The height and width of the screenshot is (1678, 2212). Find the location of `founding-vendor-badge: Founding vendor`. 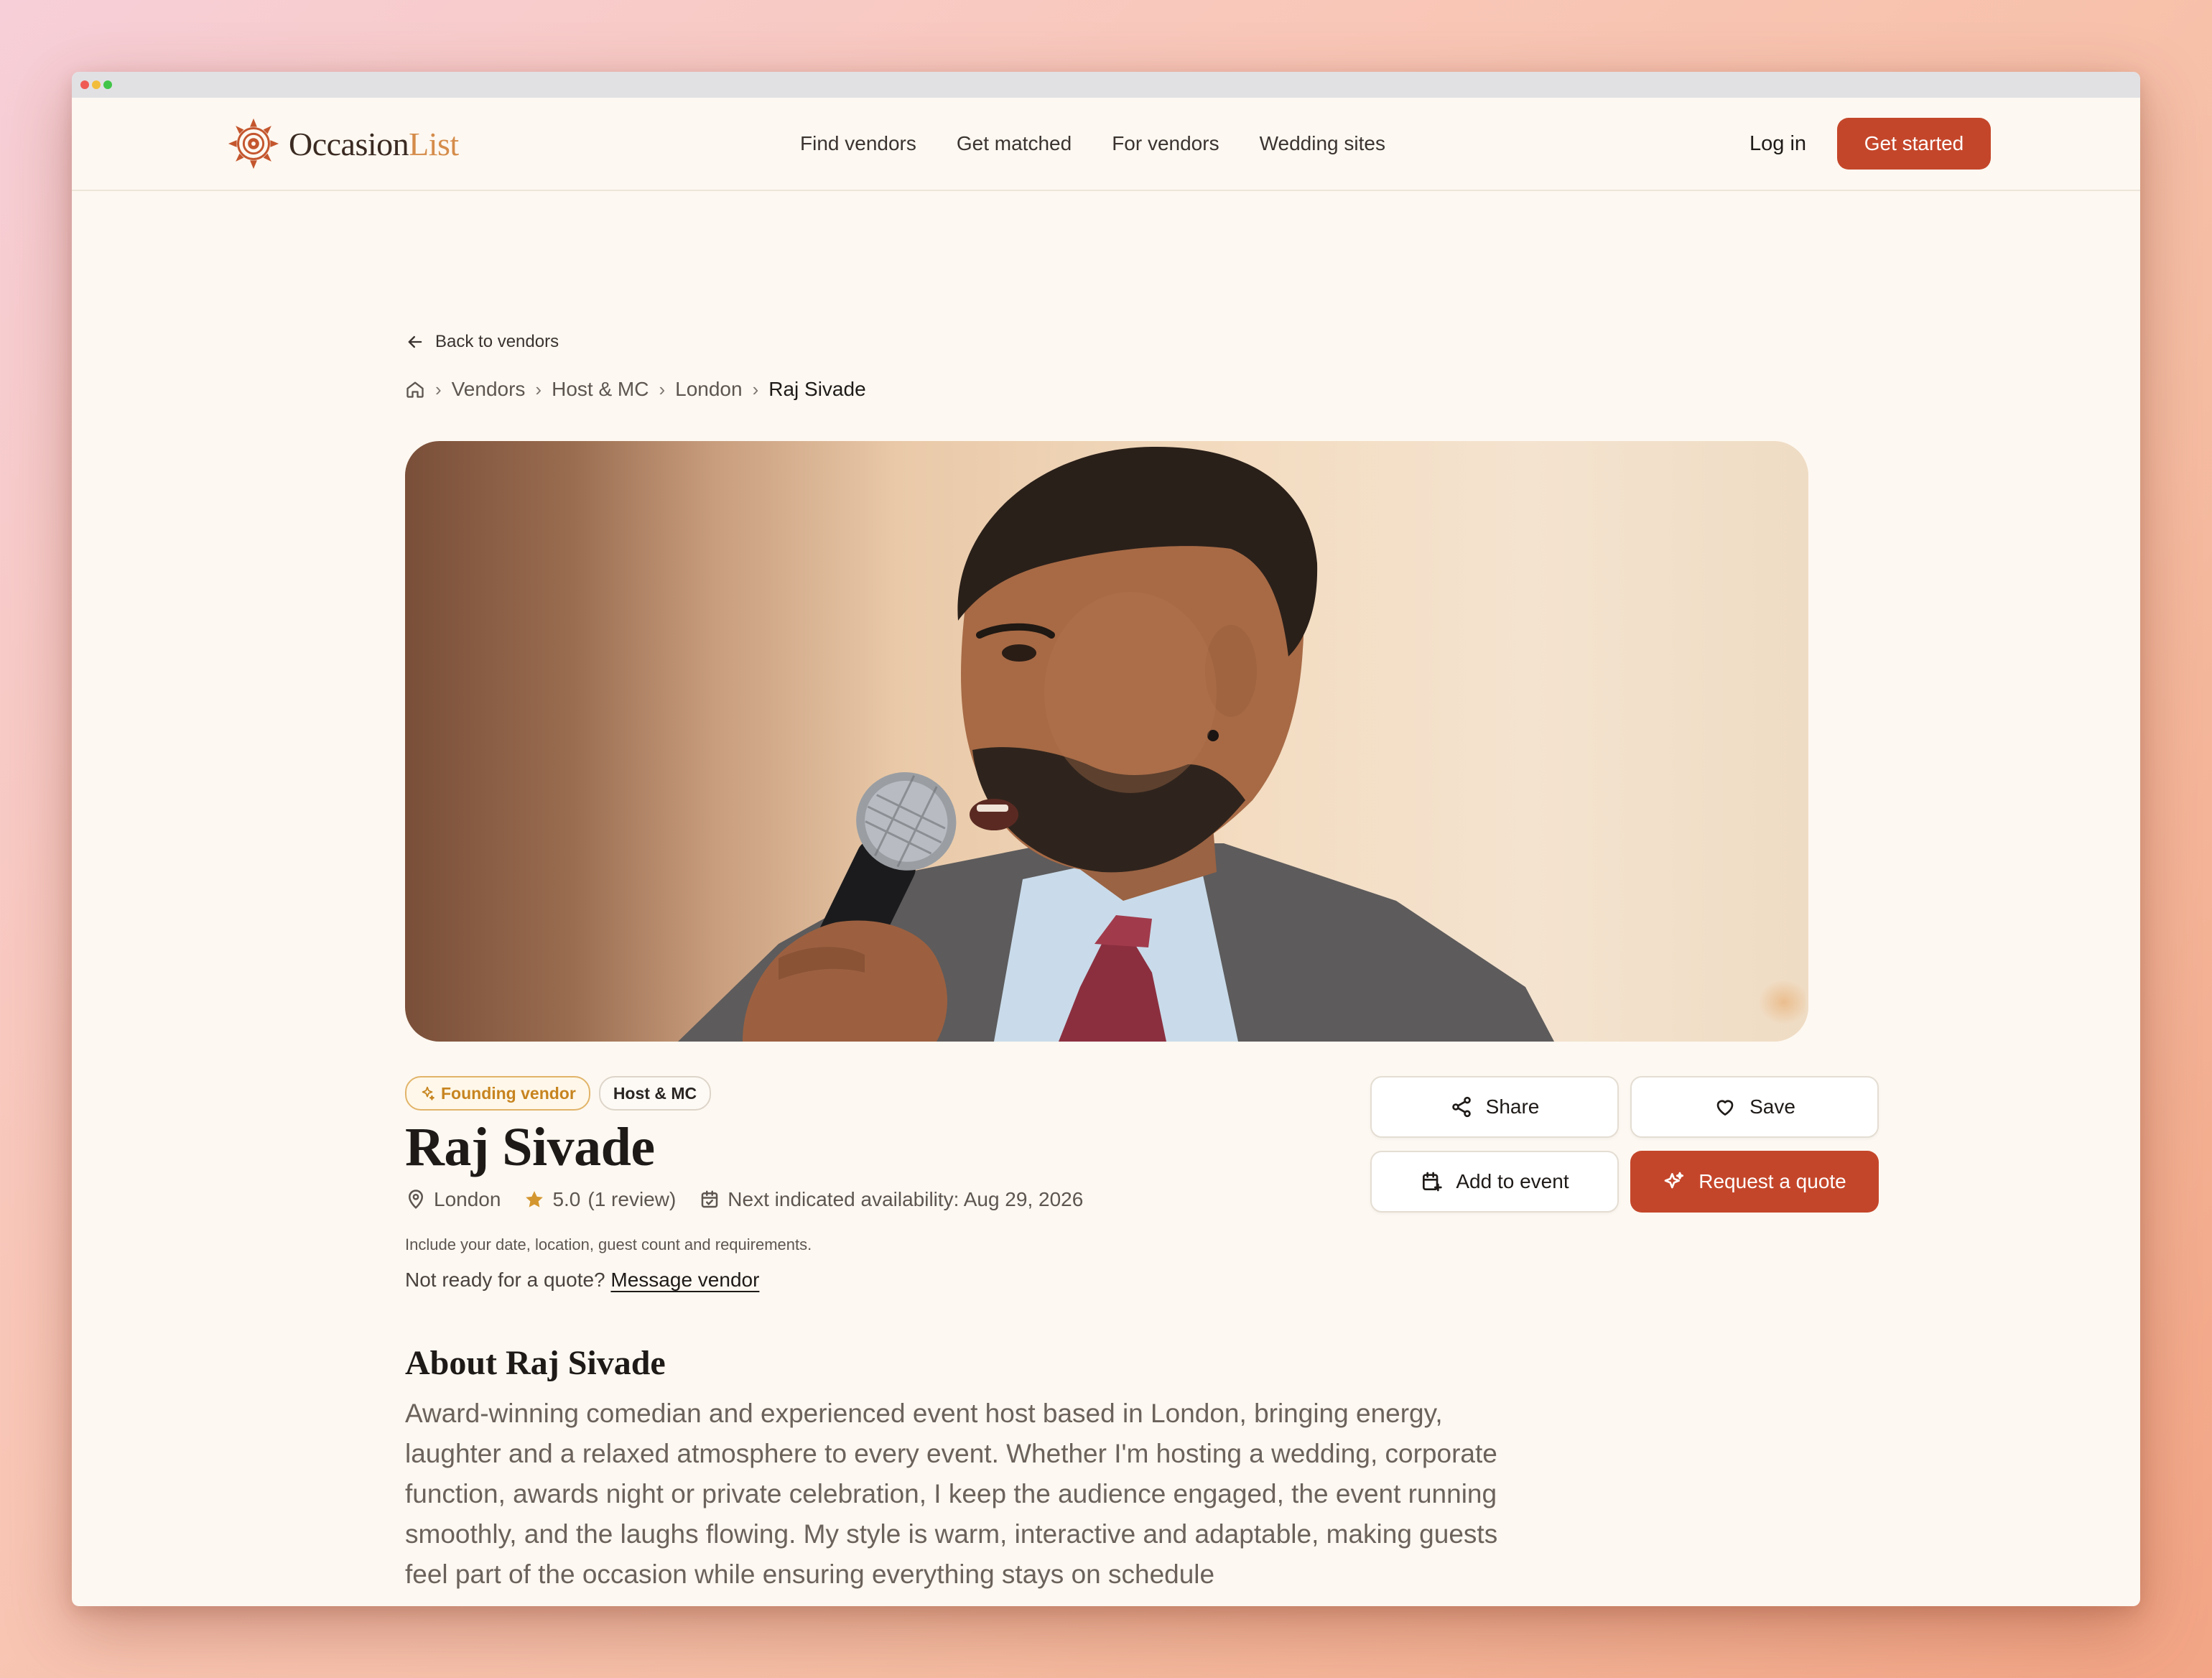

founding-vendor-badge: Founding vendor is located at coordinates (497, 1093).